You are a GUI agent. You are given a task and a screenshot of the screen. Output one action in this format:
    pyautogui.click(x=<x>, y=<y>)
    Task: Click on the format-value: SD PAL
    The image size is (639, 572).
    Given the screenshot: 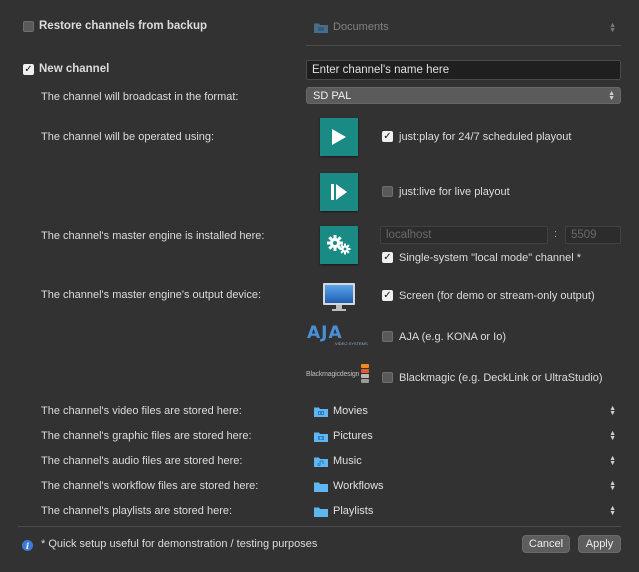 What is the action you would take?
    pyautogui.click(x=332, y=95)
    